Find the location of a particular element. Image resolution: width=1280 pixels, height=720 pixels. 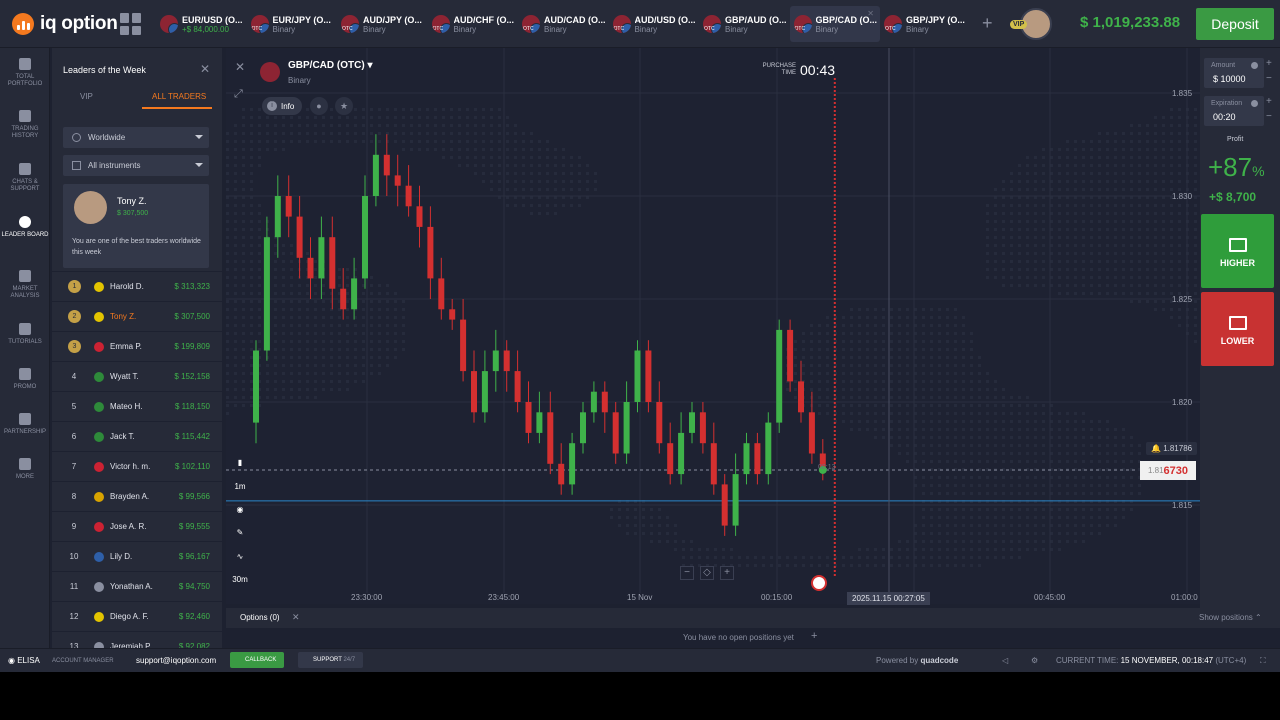

instruments-select: All instruments is located at coordinates (136, 165).